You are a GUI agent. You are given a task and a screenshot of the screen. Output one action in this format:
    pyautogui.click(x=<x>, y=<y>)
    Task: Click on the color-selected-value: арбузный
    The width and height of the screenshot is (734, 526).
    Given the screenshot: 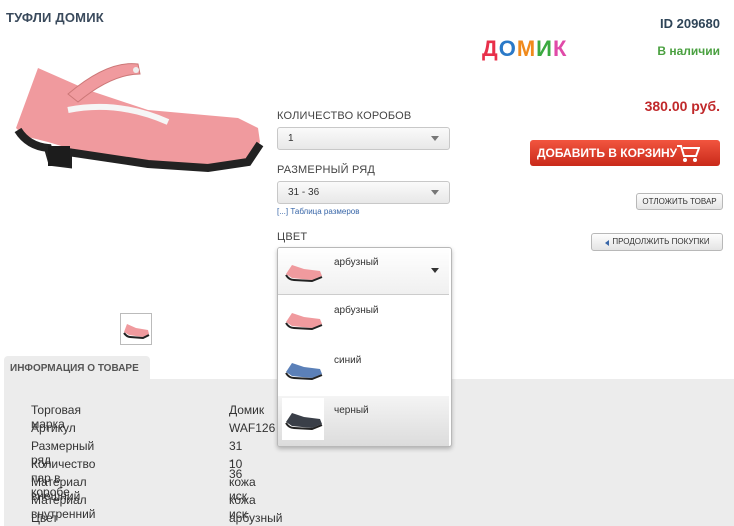 What is the action you would take?
    pyautogui.click(x=356, y=262)
    